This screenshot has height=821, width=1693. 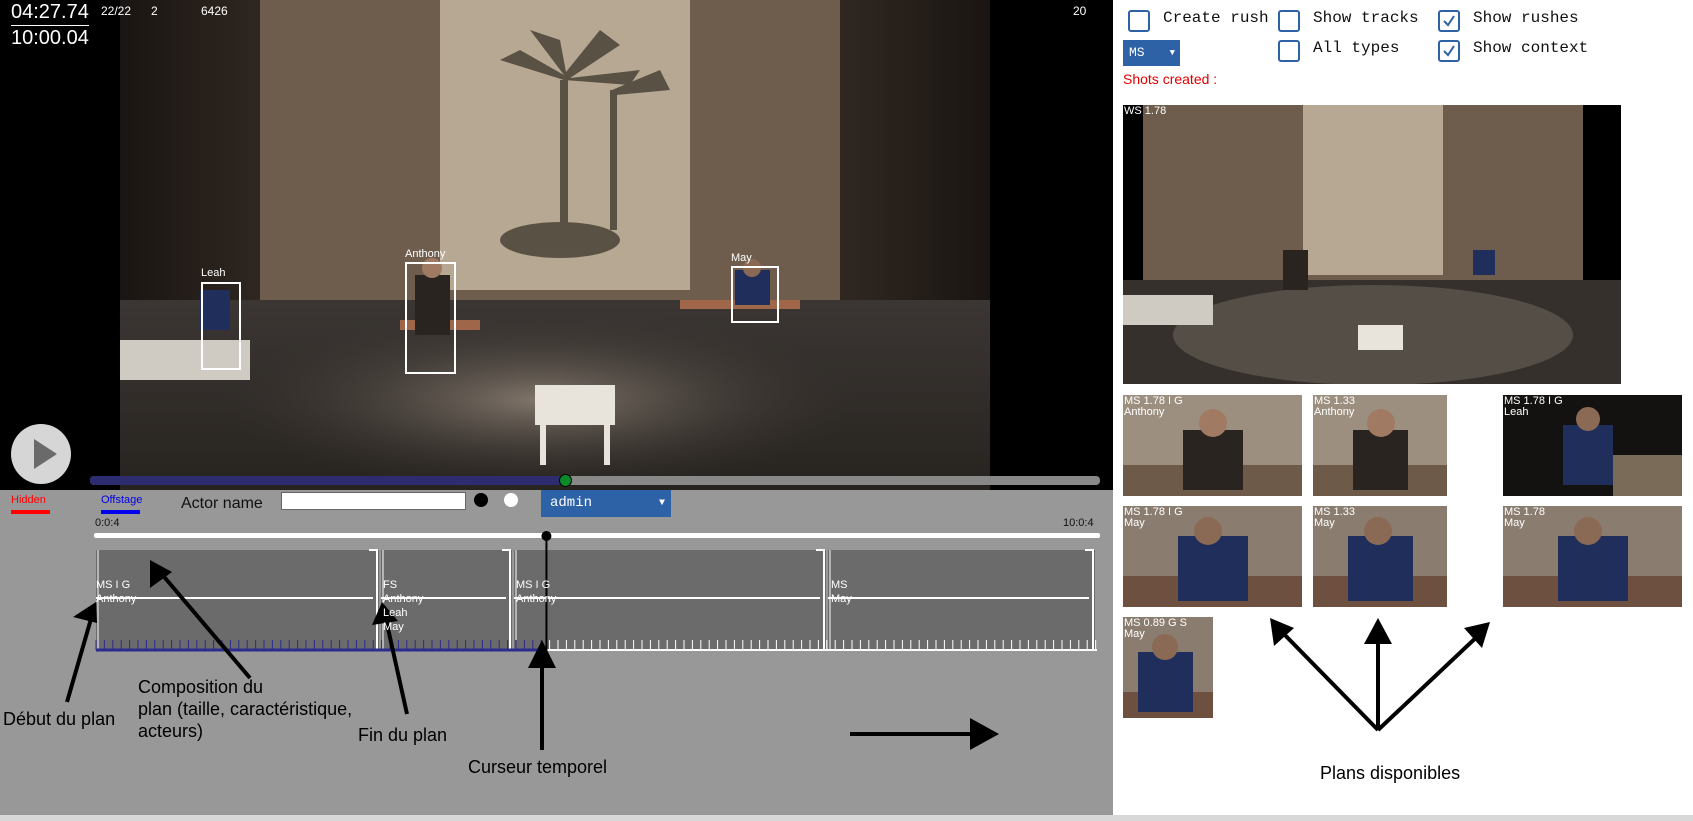 I want to click on show-tracks-label: Show tracks, so click(x=1366, y=18).